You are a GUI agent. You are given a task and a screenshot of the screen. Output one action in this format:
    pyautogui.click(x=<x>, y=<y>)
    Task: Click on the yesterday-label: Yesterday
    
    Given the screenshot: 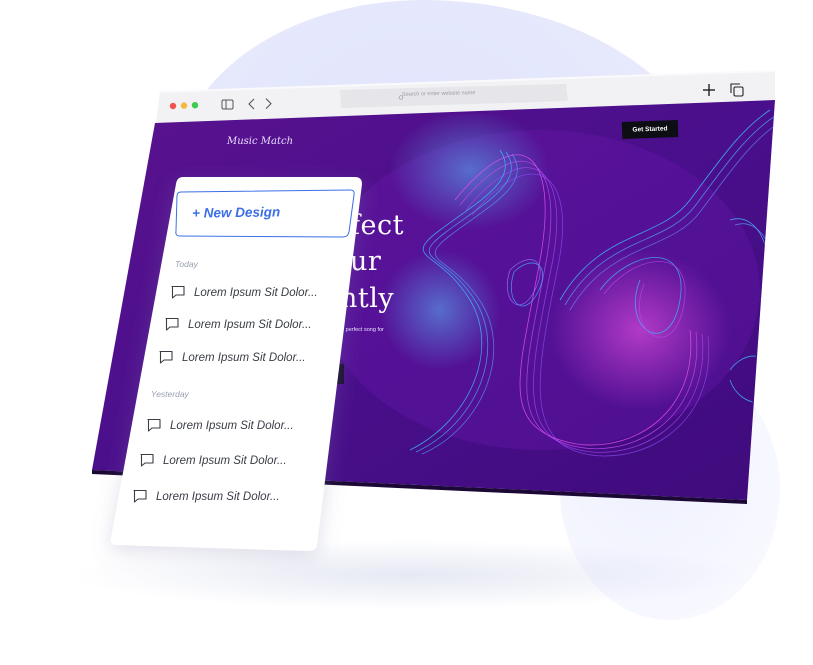 What is the action you would take?
    pyautogui.click(x=170, y=394)
    